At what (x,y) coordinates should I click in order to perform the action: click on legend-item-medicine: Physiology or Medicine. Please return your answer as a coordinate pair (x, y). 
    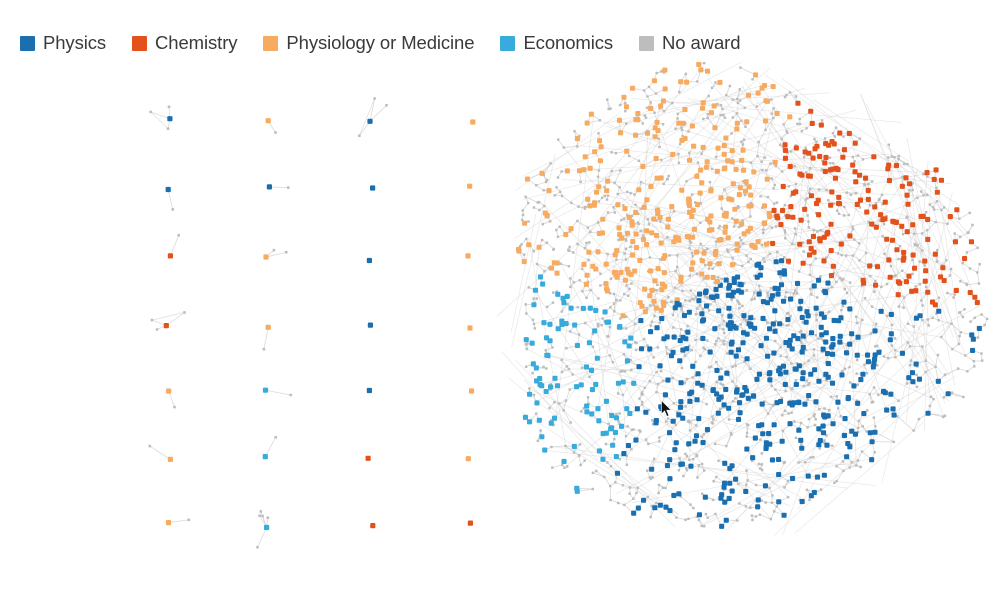
    Looking at the image, I should click on (369, 43).